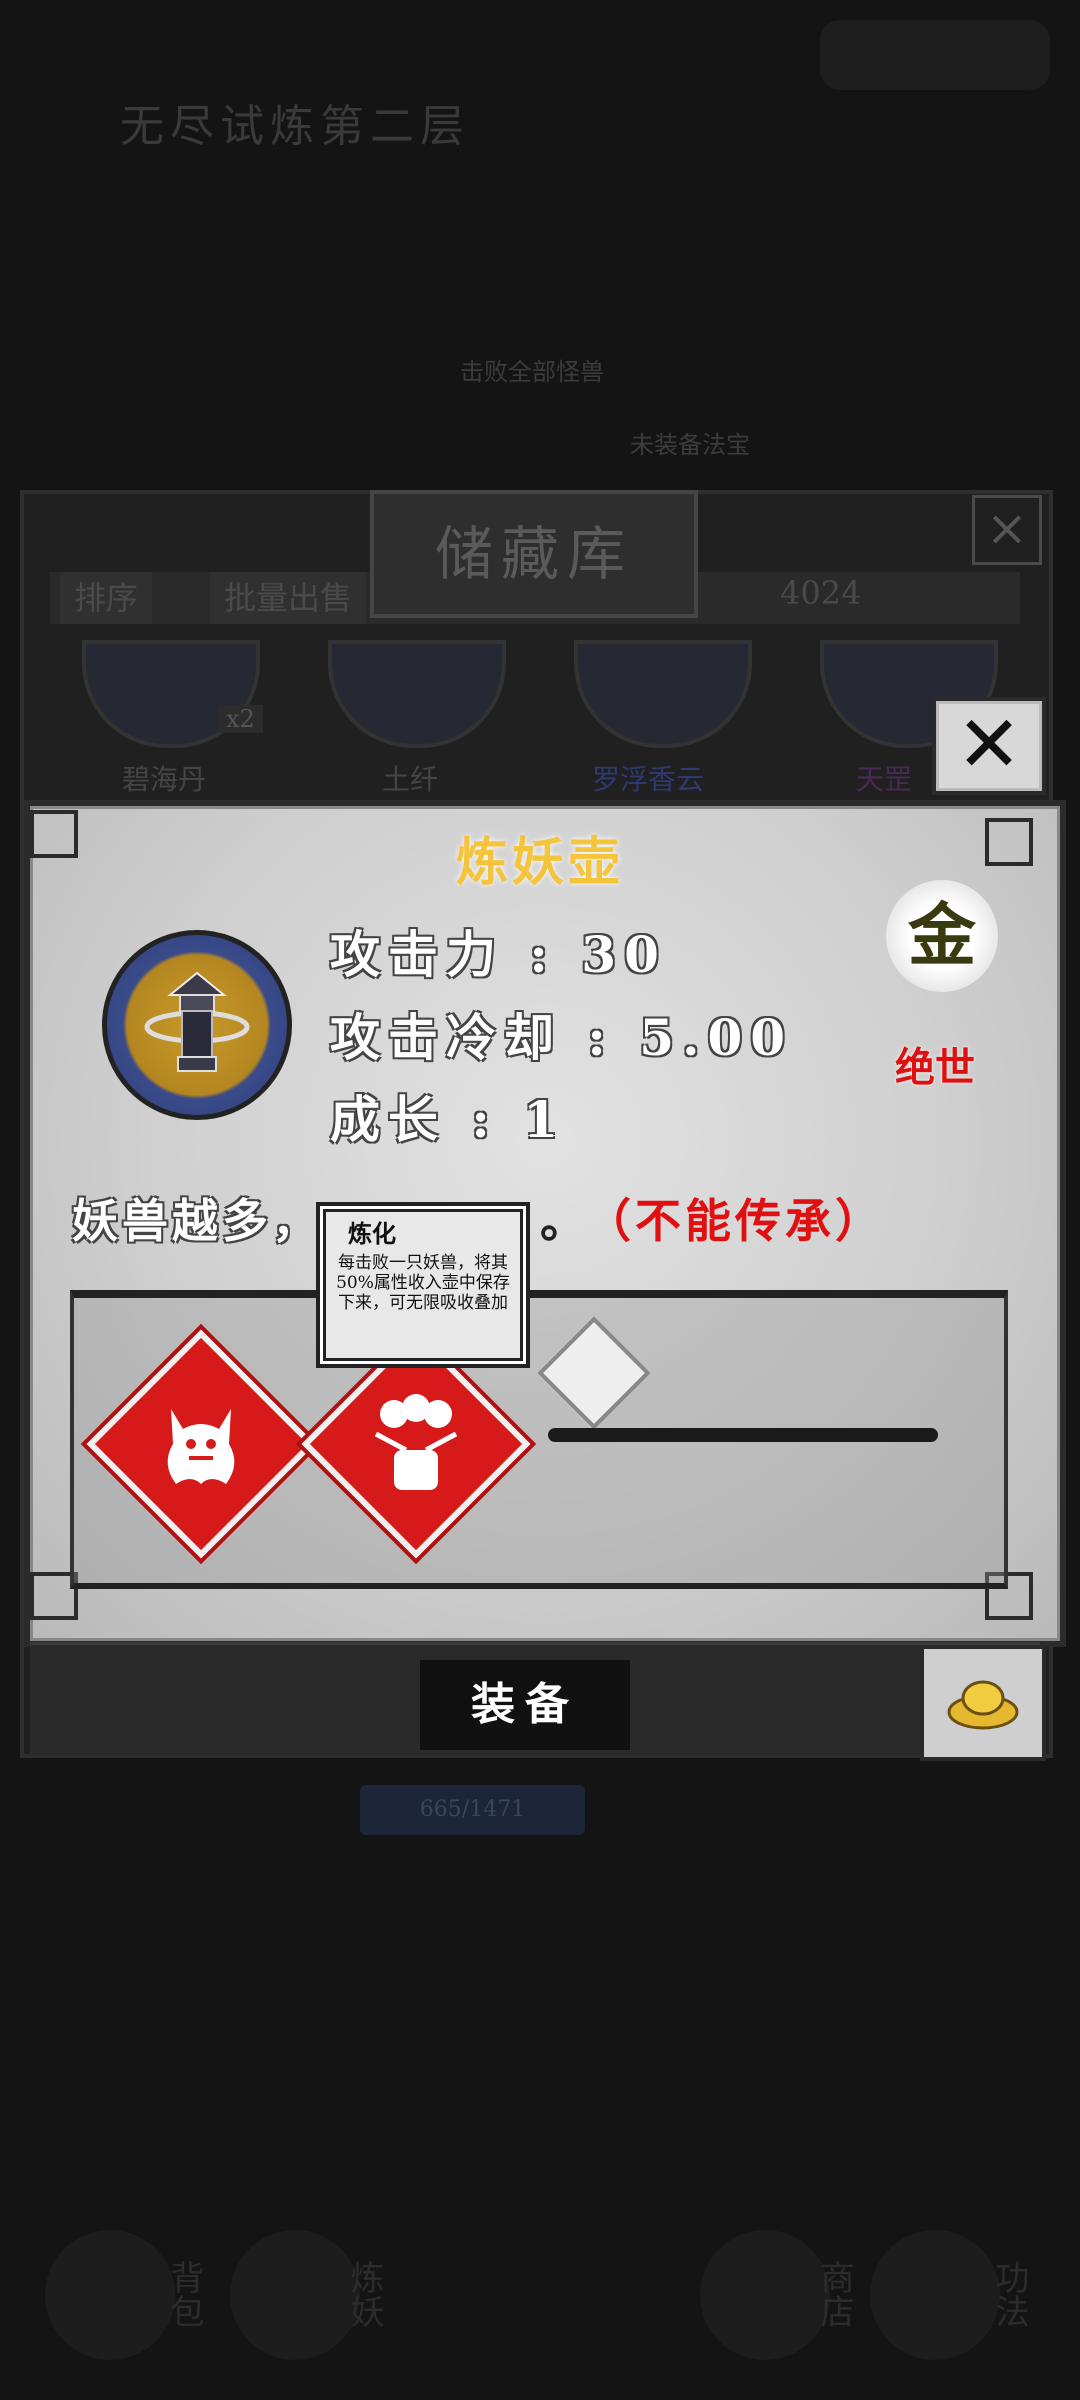 The image size is (1080, 2400). I want to click on refine-skill-icon, so click(416, 1442).